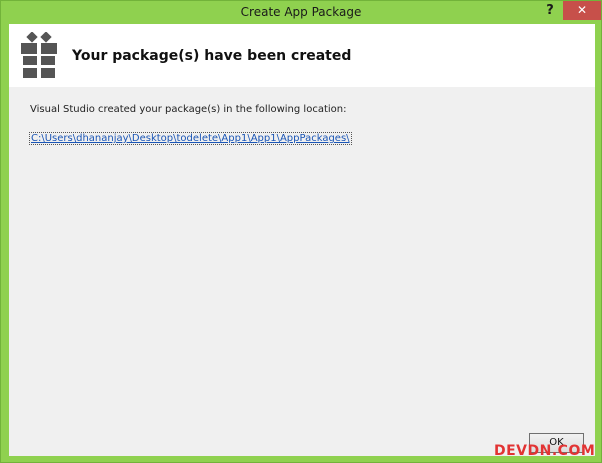 This screenshot has height=463, width=602. I want to click on window-title: Create App Package, so click(301, 12).